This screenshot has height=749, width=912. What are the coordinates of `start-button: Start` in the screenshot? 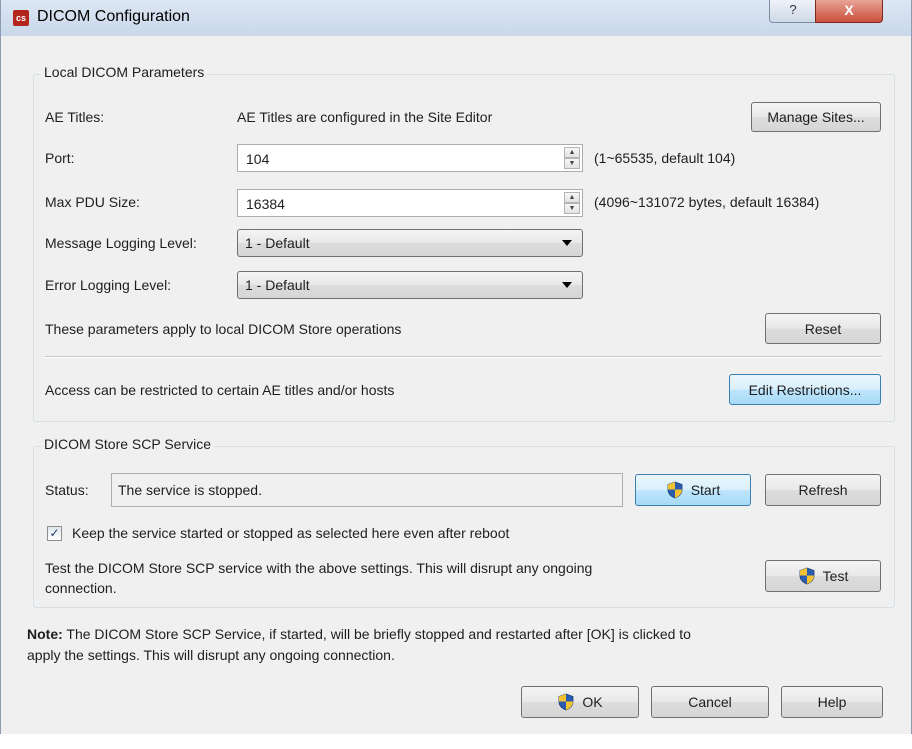 It's located at (693, 490).